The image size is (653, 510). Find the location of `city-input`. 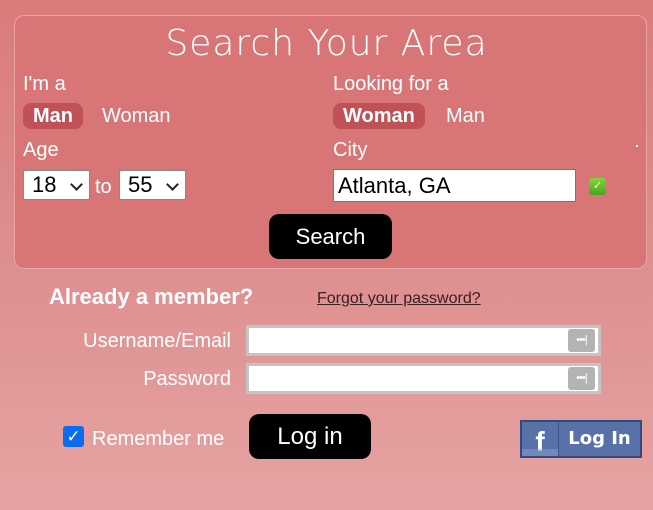

city-input is located at coordinates (454, 185).